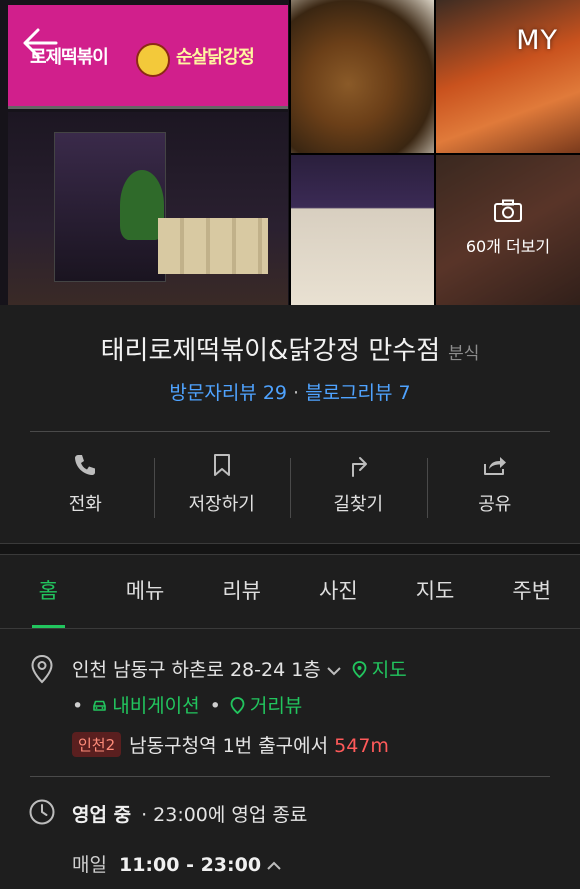 Image resolution: width=580 pixels, height=889 pixels. What do you see at coordinates (537, 40) in the screenshot?
I see `my-button: MY` at bounding box center [537, 40].